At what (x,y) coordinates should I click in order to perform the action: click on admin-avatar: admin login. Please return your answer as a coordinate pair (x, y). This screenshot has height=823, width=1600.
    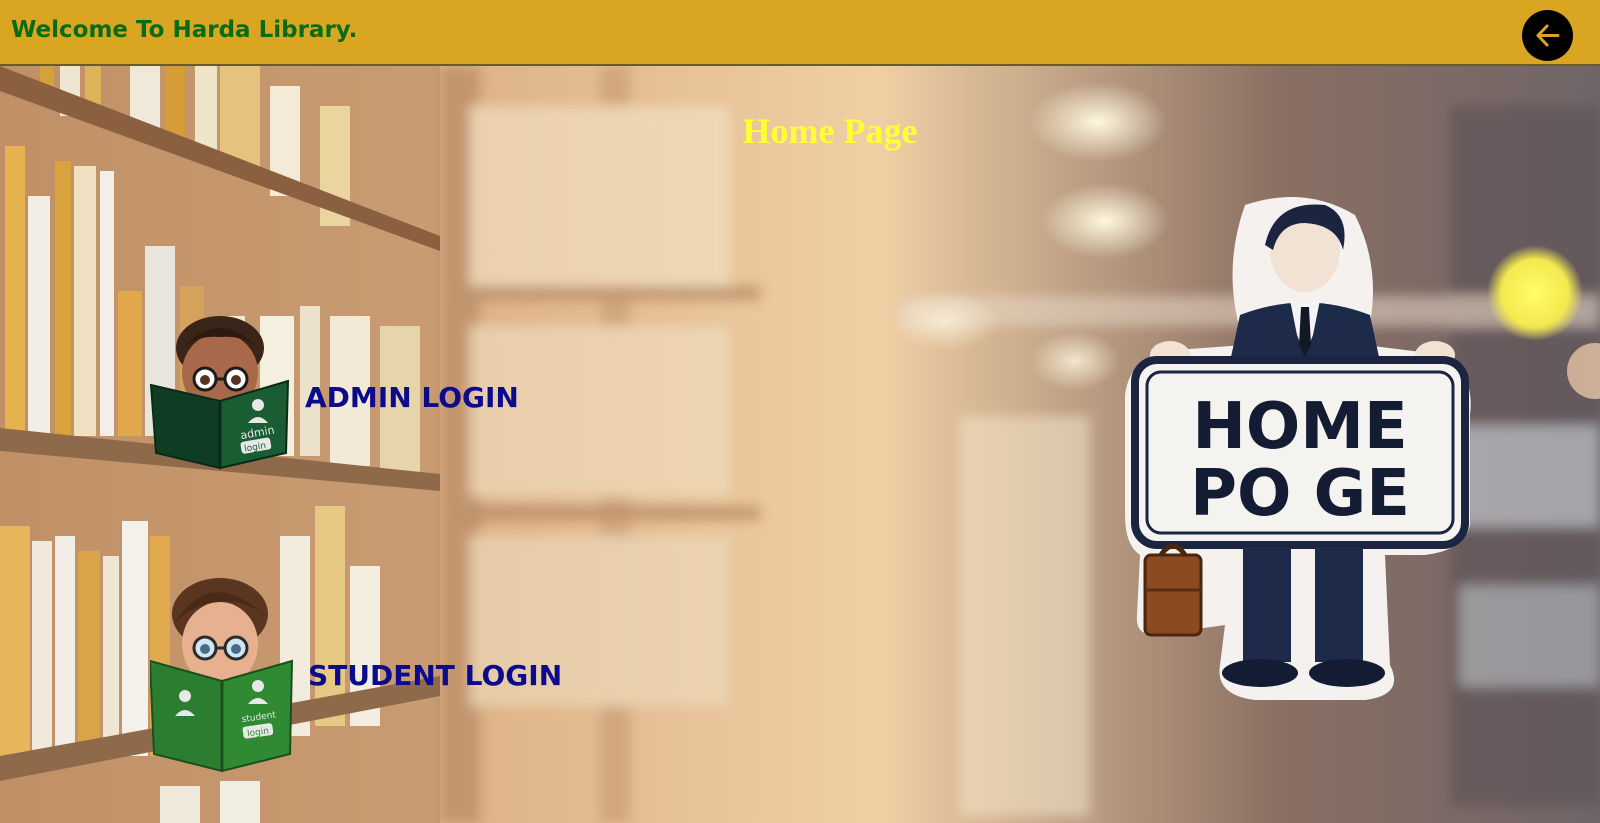
    Looking at the image, I should click on (223, 396).